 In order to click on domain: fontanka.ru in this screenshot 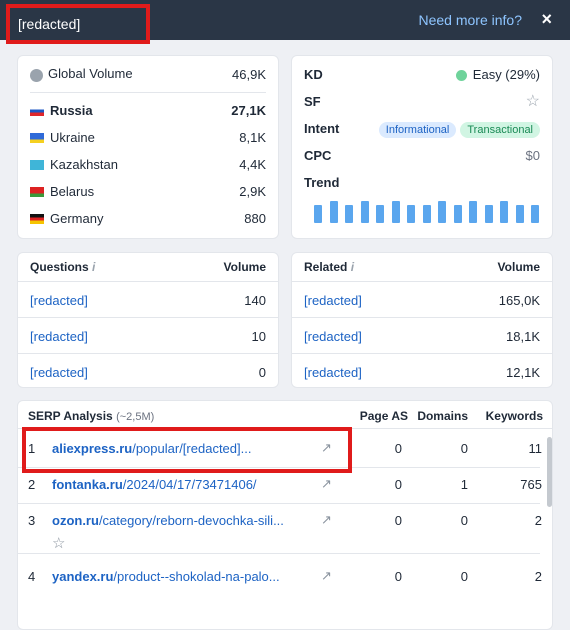, I will do `click(87, 484)`.